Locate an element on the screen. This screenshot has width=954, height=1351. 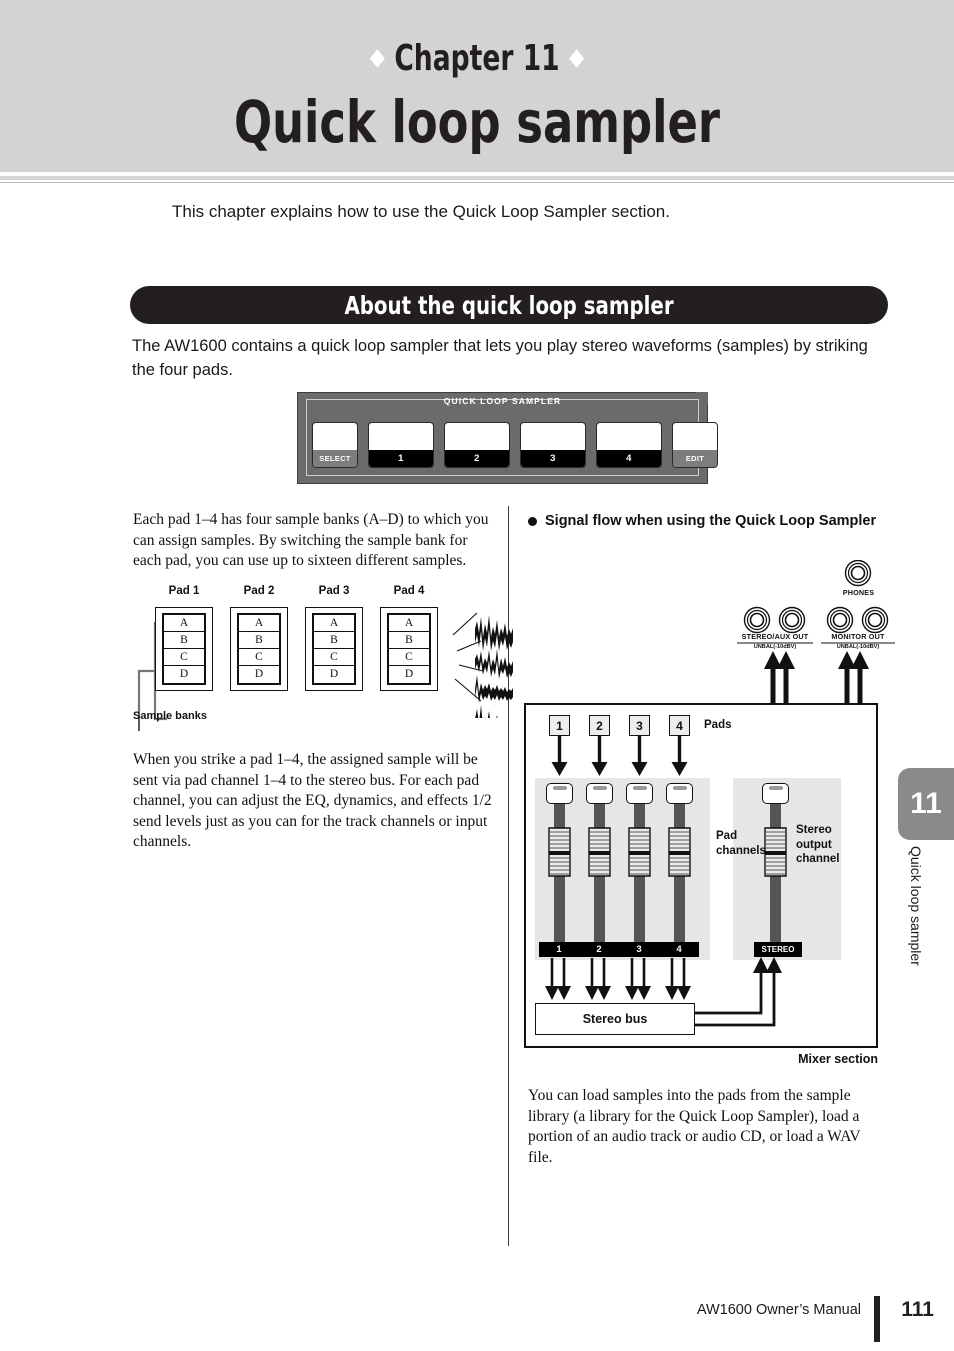
pad-column-2: Pad 2 A B C D is located at coordinates (259, 638).